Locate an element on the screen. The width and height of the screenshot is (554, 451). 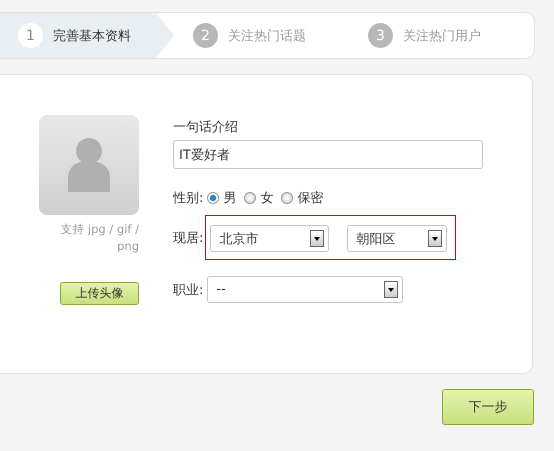
bio-label: 一句话介绍 is located at coordinates (206, 127).